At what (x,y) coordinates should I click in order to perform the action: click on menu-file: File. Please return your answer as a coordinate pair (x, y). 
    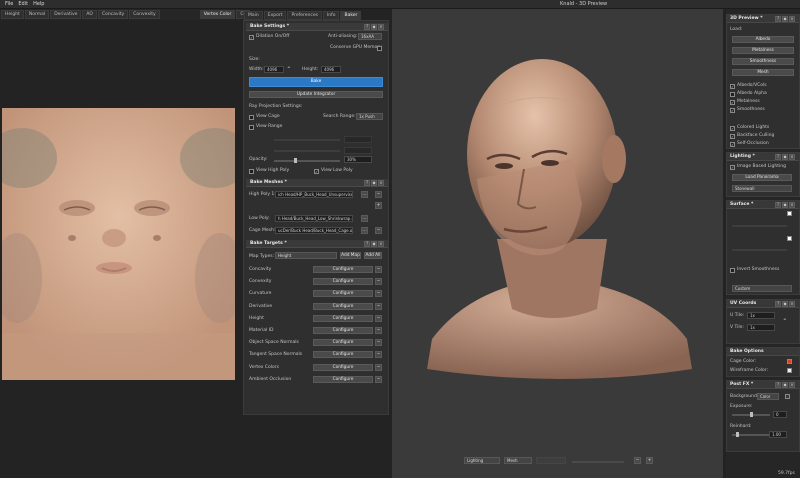
    Looking at the image, I should click on (9, 4).